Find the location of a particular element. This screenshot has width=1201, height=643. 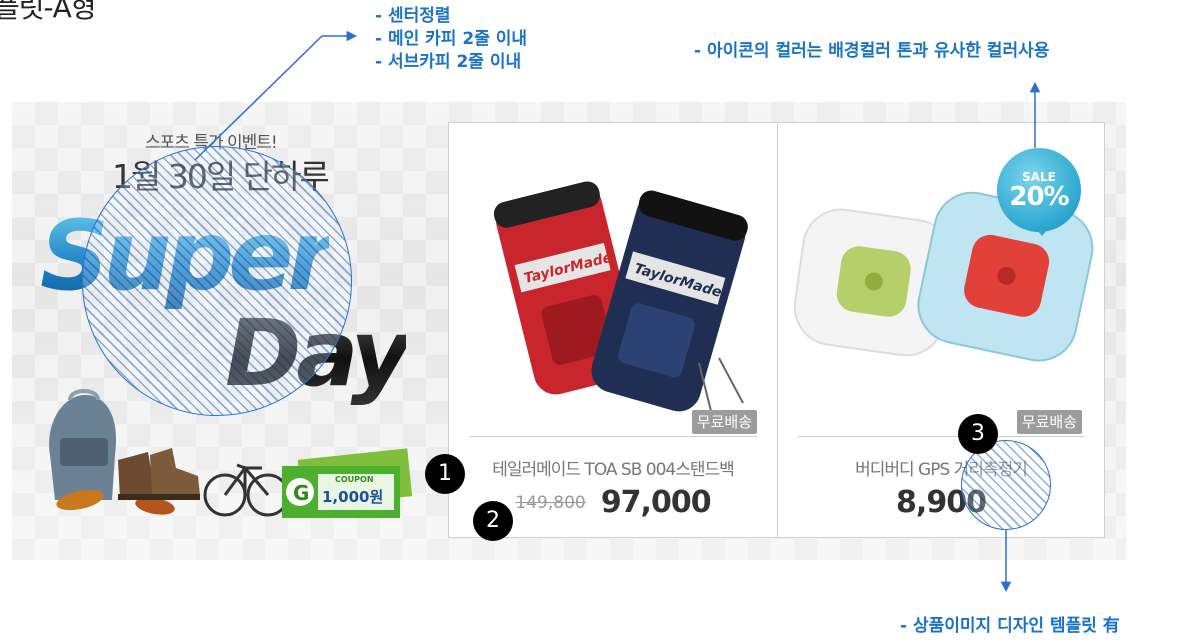

marker-2-icon: 2 is located at coordinates (493, 521).